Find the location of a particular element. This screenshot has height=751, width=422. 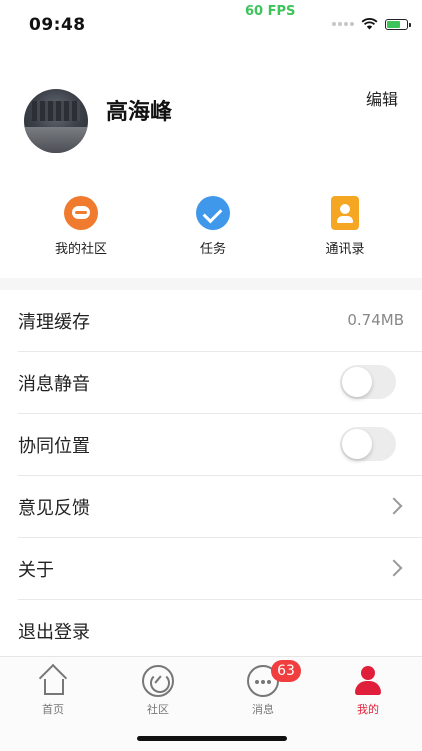

tab-community-label: 社区 is located at coordinates (158, 709).